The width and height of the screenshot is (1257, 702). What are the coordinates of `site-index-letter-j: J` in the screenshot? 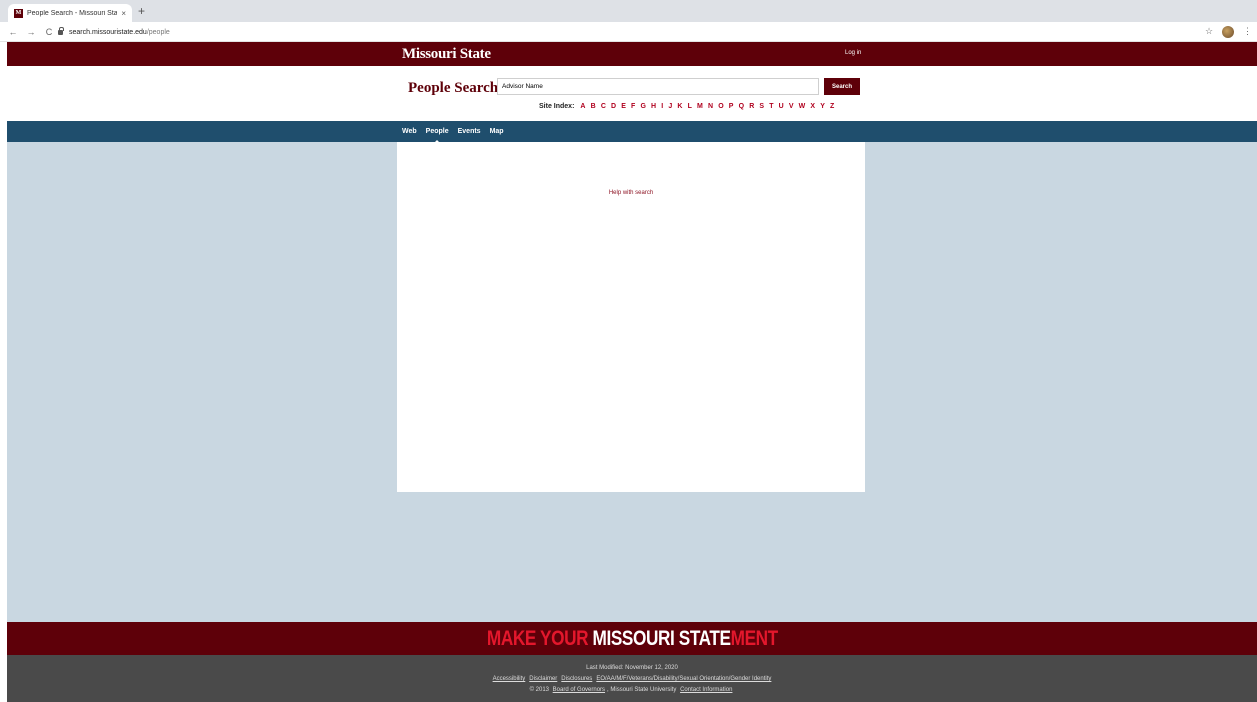 It's located at (670, 106).